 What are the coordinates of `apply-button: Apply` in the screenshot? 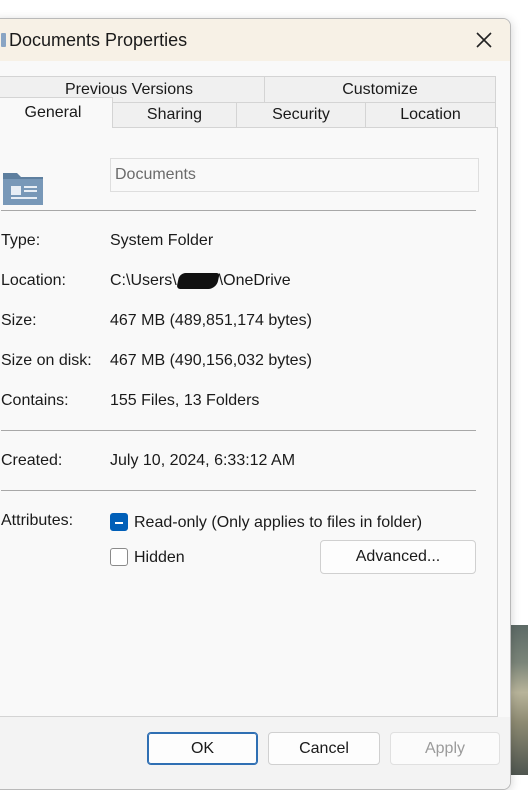 It's located at (445, 748).